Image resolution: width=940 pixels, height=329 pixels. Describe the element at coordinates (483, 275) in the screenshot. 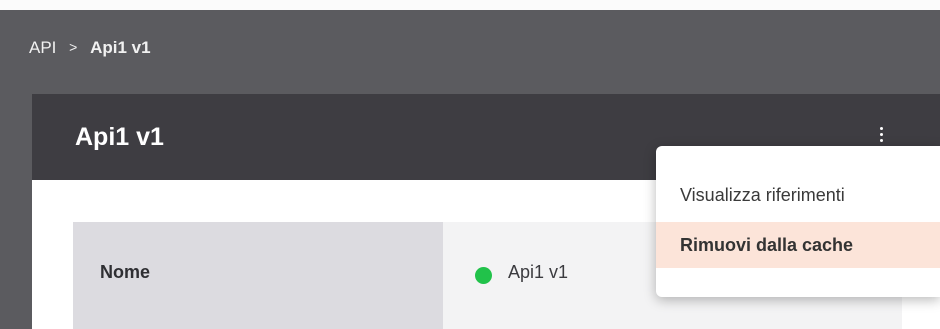

I see `status-dot-icon` at that location.